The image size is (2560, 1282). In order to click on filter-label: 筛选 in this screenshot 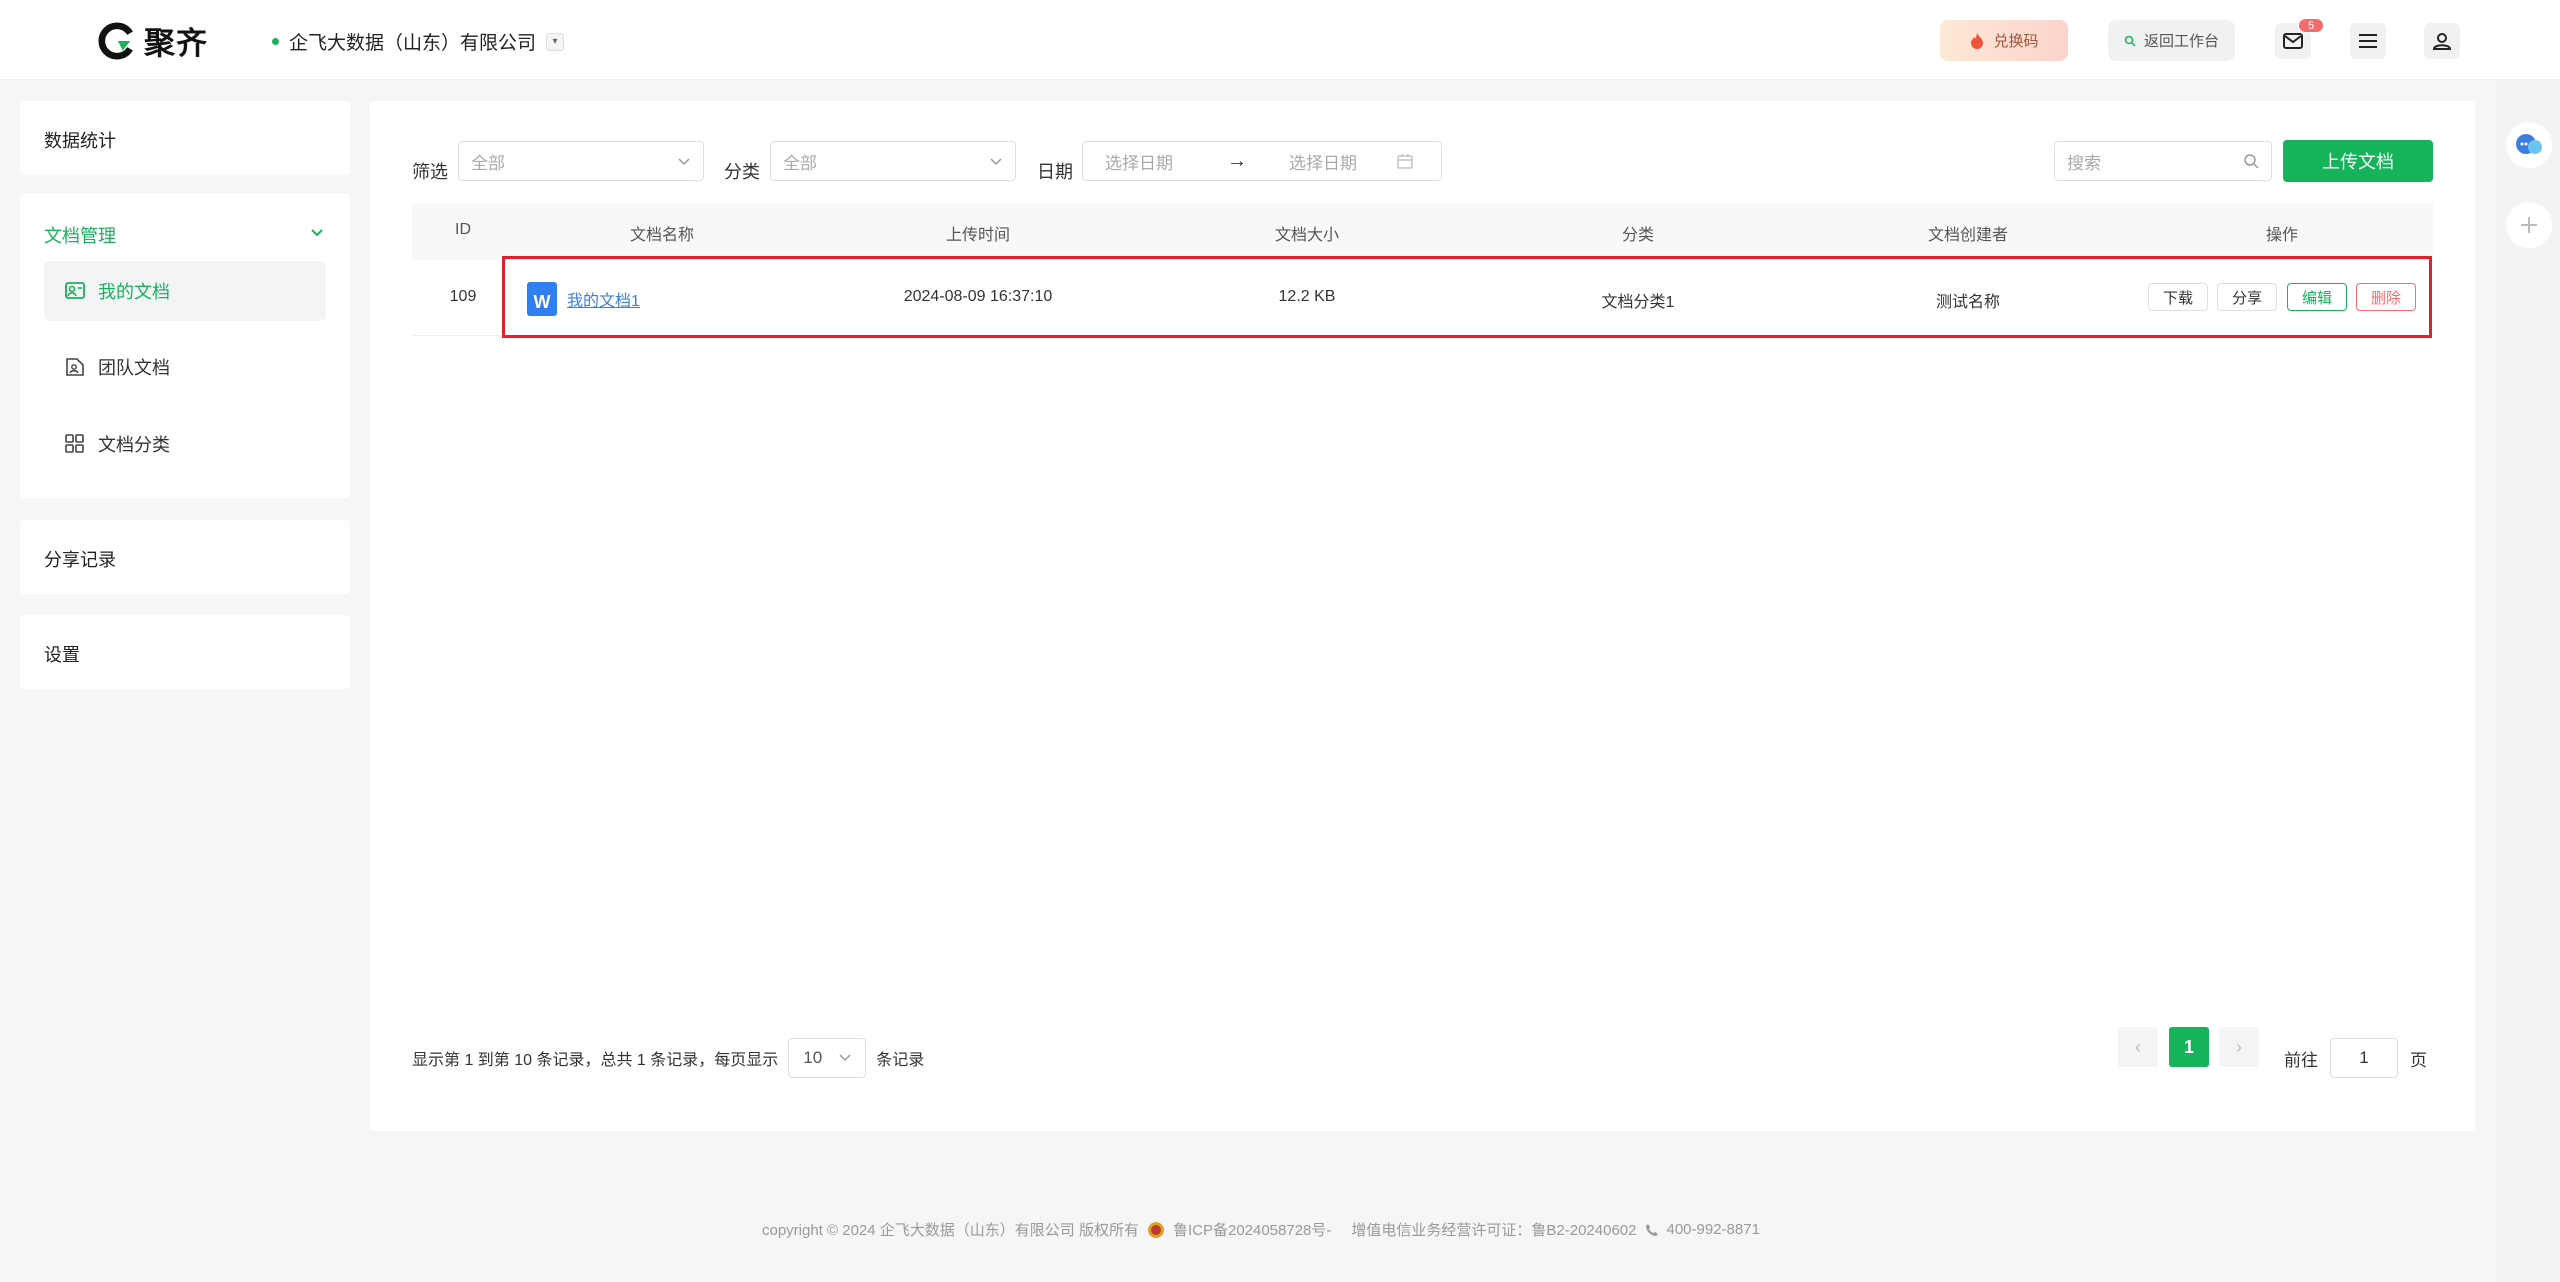, I will do `click(430, 172)`.